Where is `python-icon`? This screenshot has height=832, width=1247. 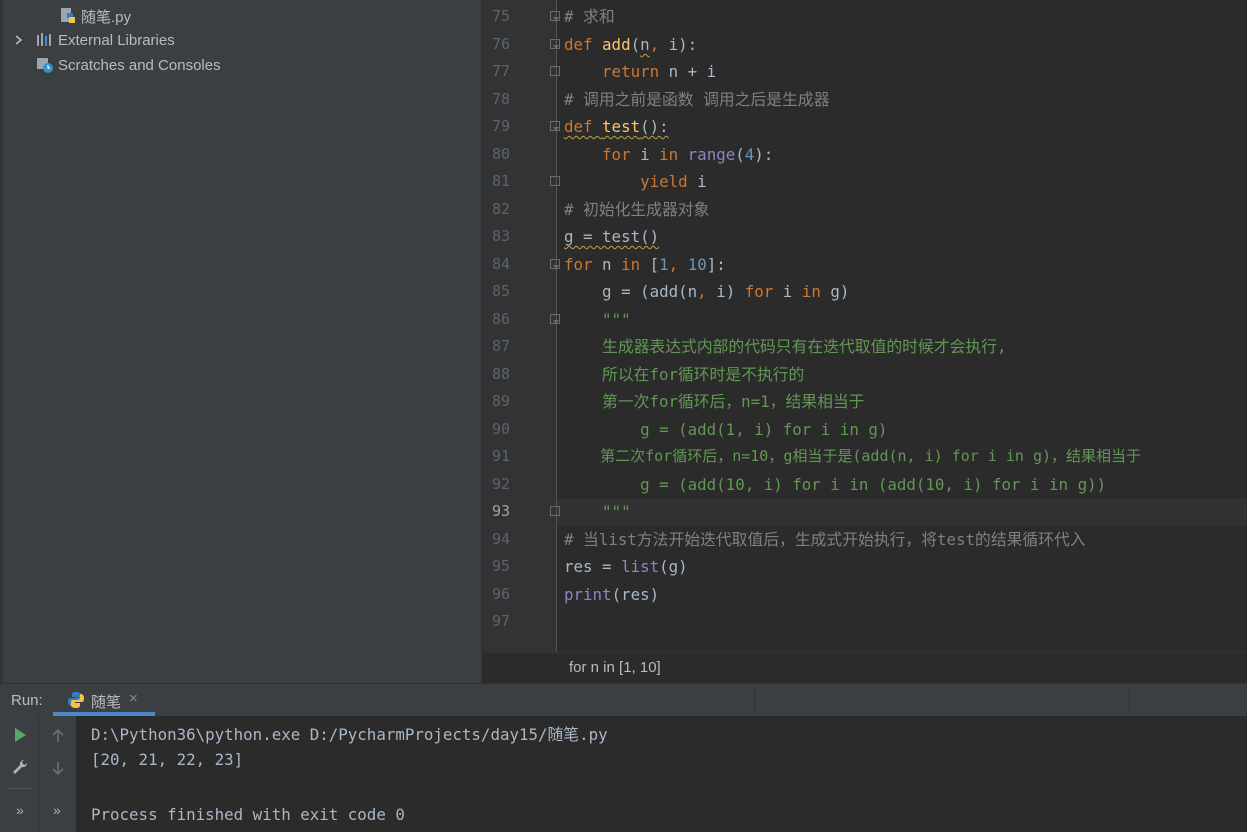 python-icon is located at coordinates (76, 702).